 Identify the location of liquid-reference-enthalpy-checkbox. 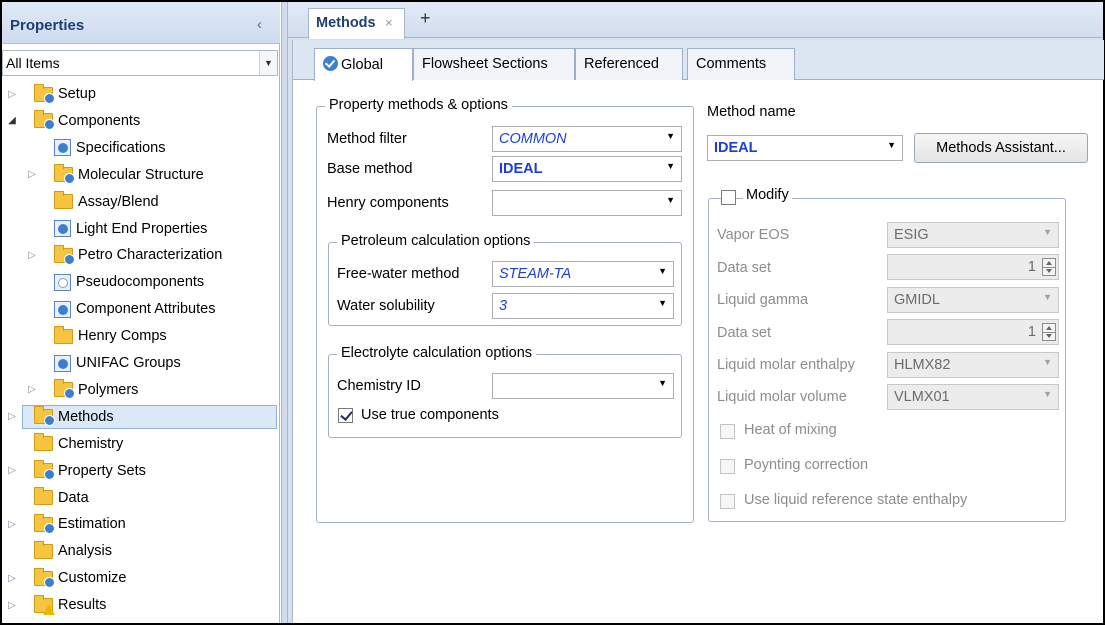
(727, 501).